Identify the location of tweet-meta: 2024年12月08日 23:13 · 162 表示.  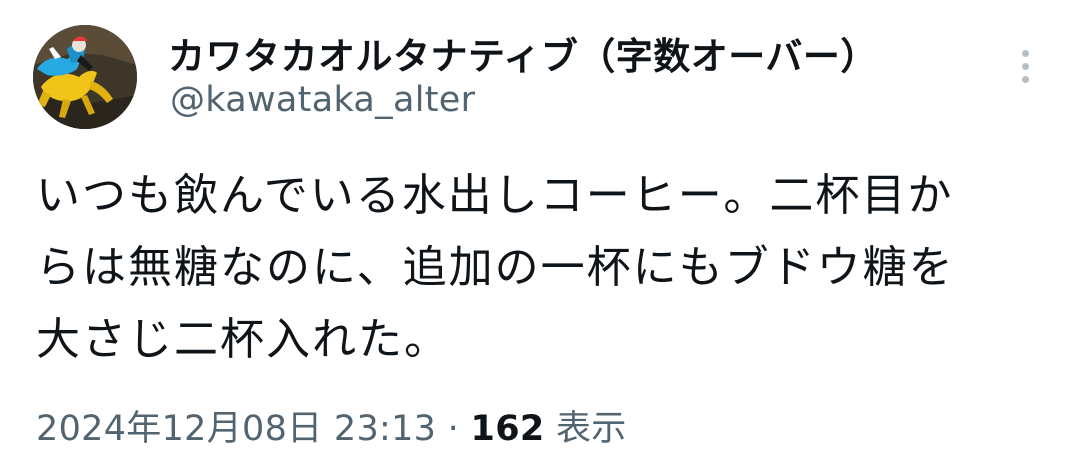
(331, 425).